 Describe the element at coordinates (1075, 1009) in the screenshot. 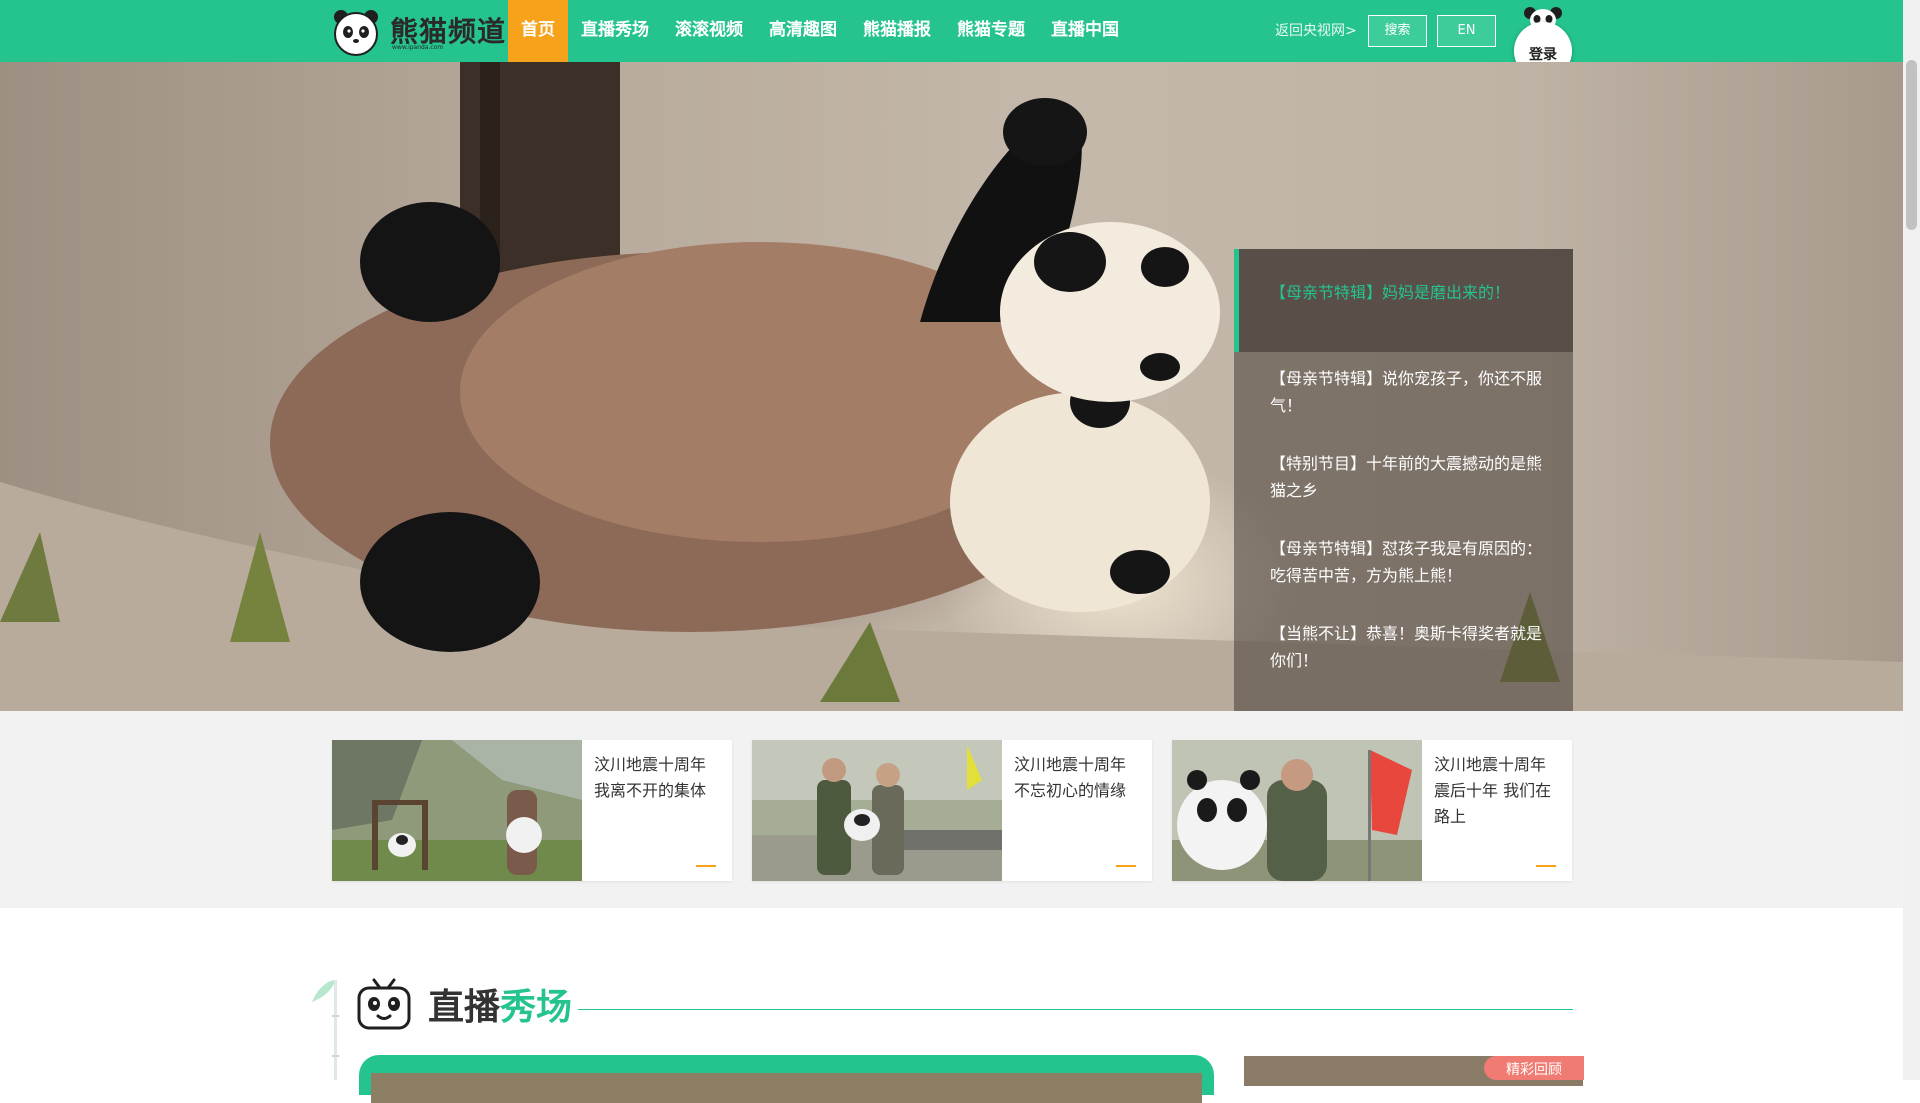

I see `section-divider` at that location.